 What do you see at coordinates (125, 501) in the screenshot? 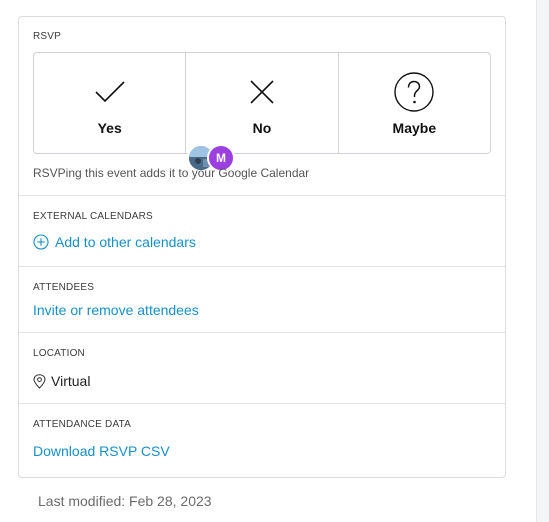
I see `last-modified-text: Last modified: Feb 28, 2023` at bounding box center [125, 501].